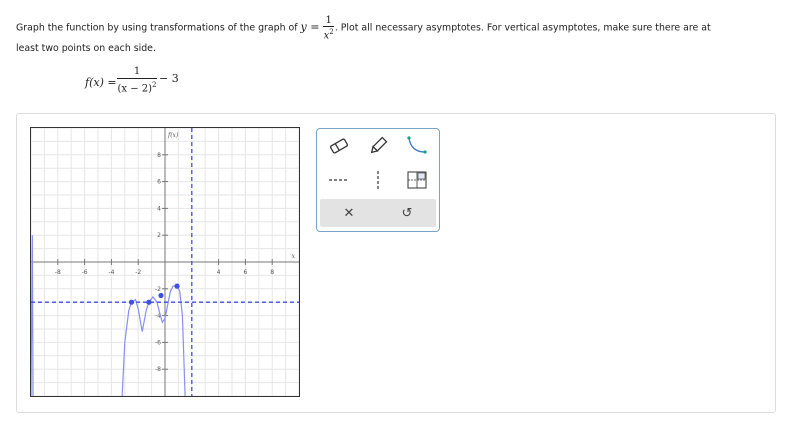  What do you see at coordinates (219, 272) in the screenshot?
I see `x-tick-label: 4` at bounding box center [219, 272].